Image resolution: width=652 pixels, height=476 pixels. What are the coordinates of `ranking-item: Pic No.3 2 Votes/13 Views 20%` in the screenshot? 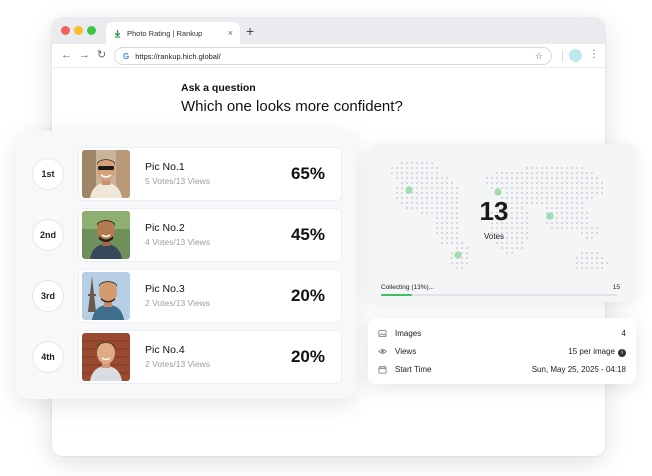 It's located at (210, 296).